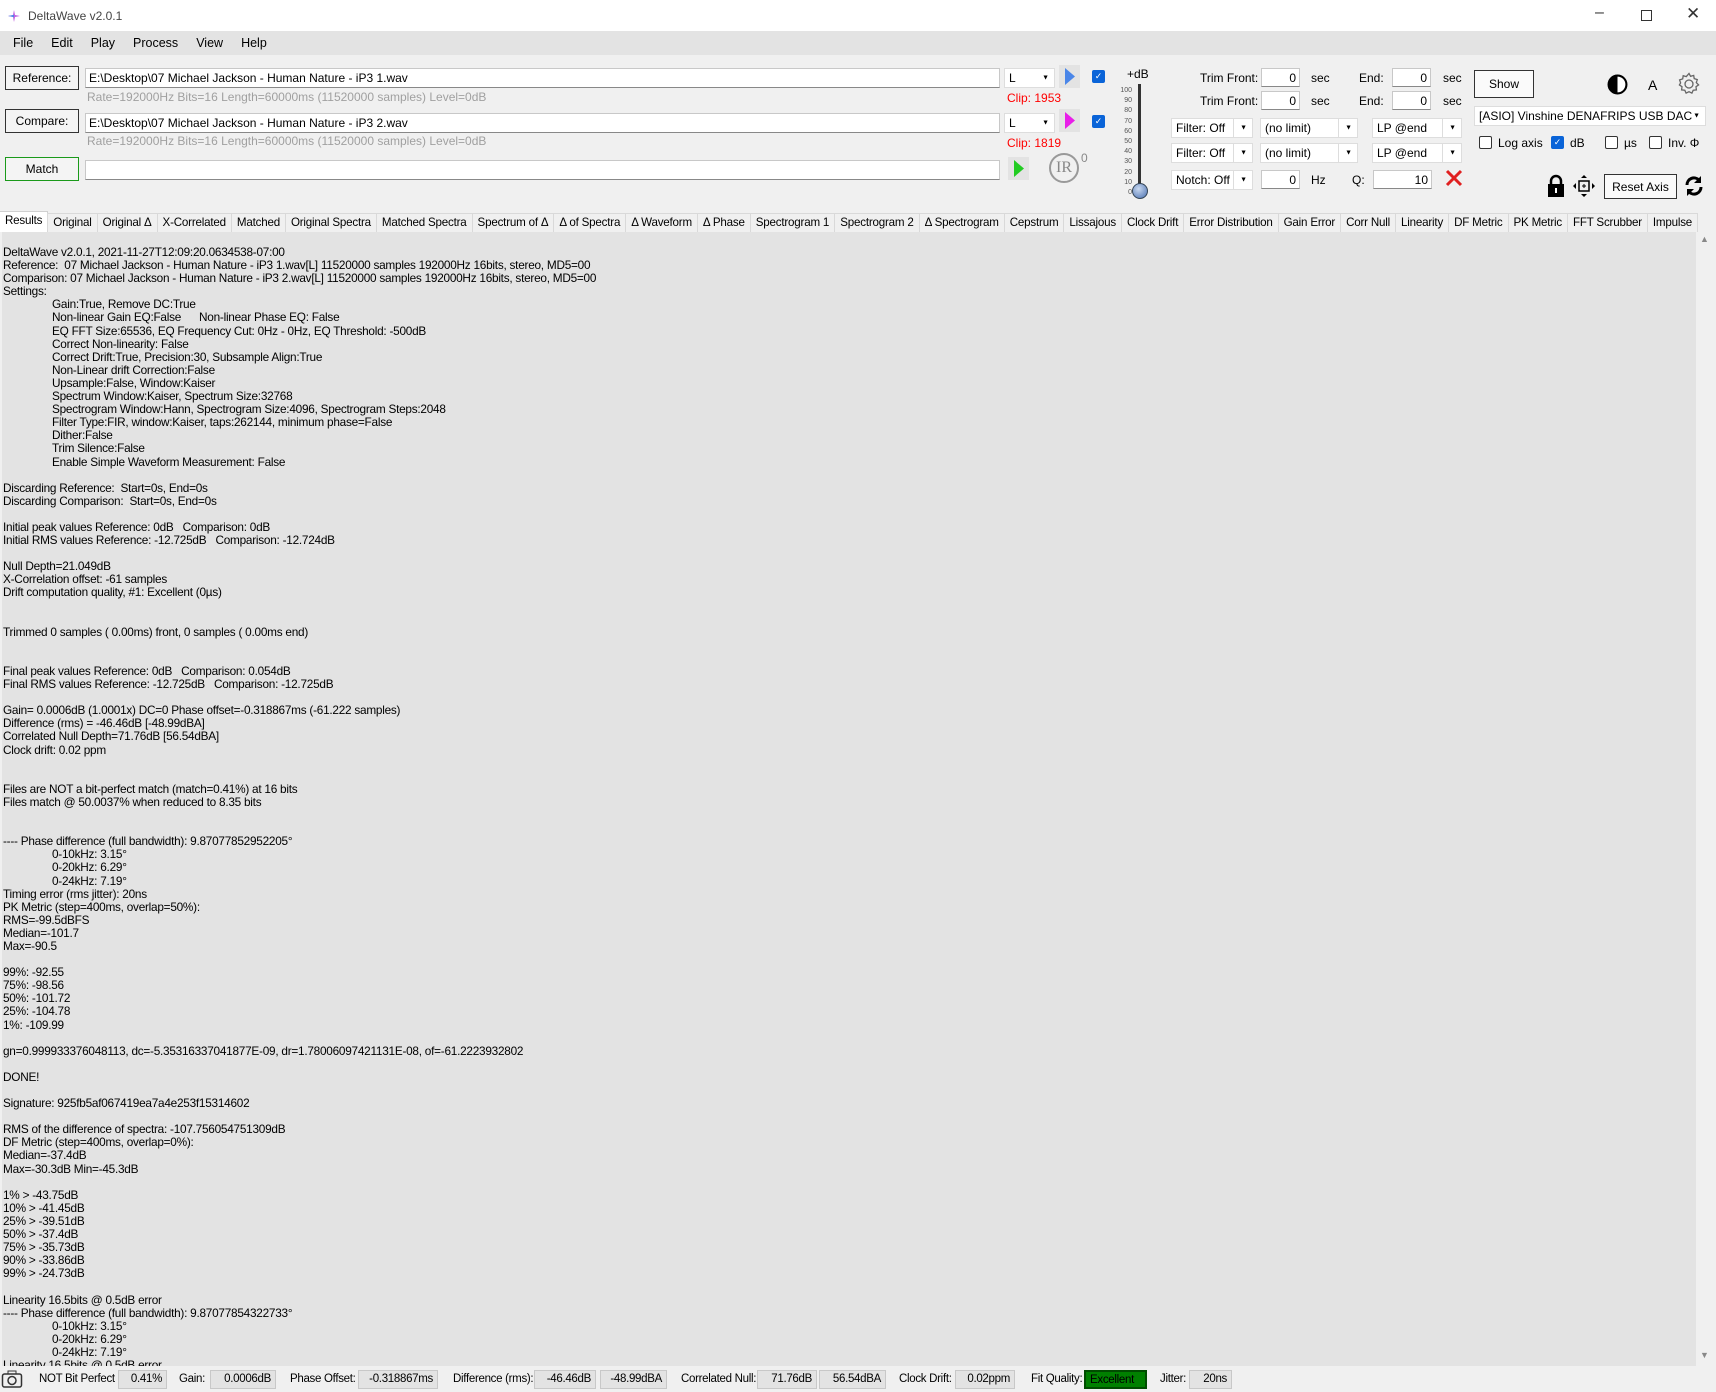 The image size is (1716, 1392). I want to click on show-button: Show, so click(1504, 84).